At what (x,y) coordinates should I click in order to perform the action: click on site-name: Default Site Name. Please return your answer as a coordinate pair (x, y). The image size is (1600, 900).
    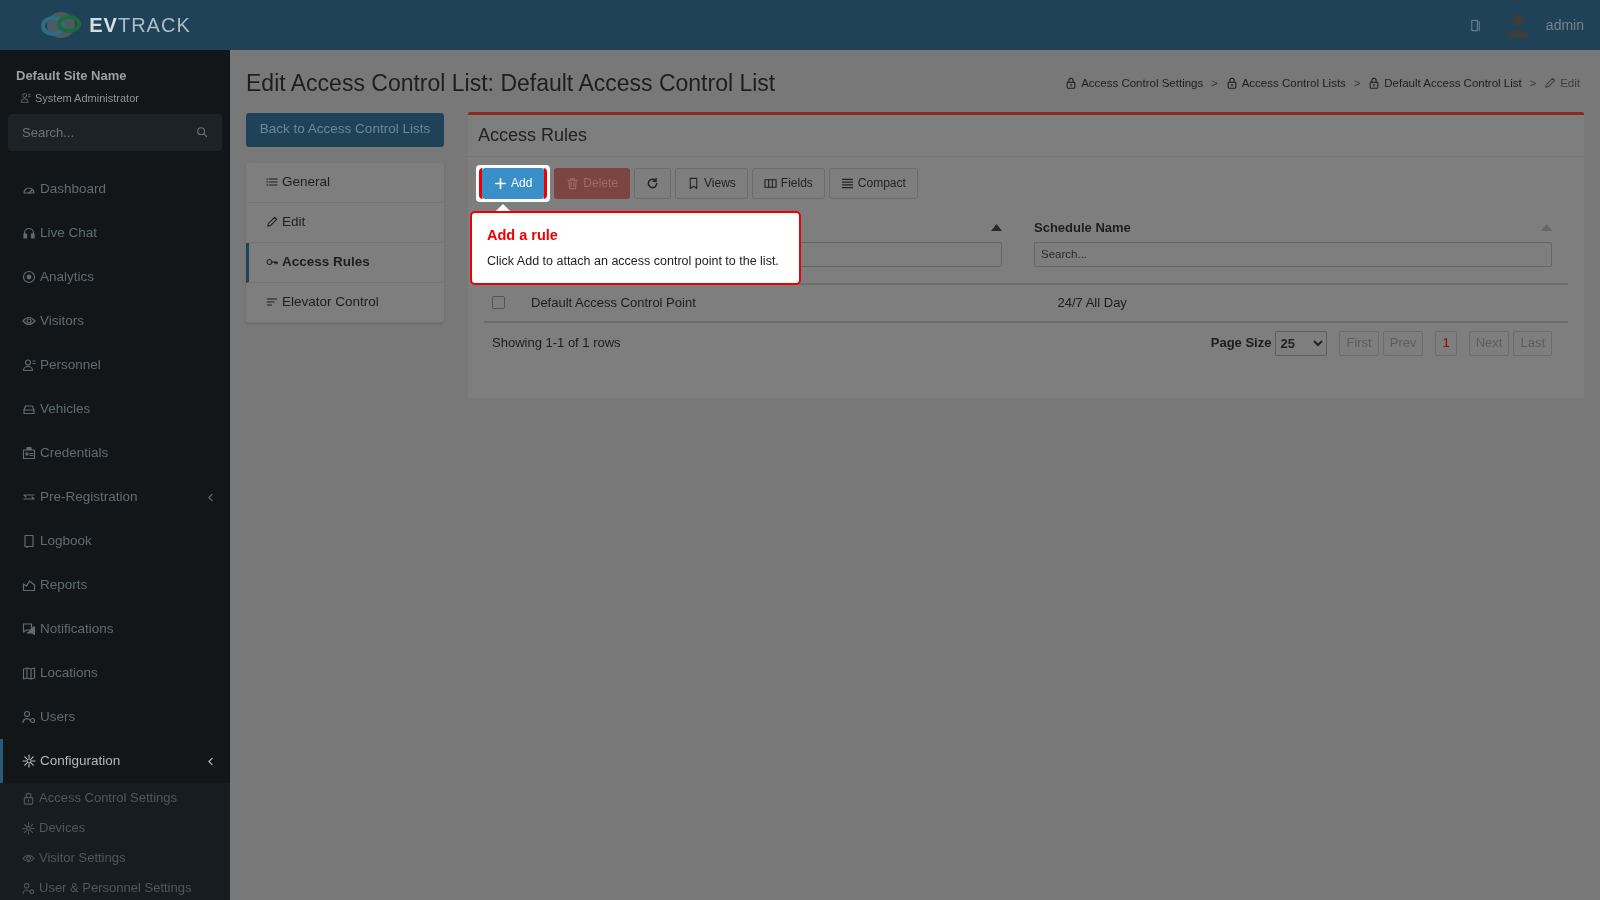
    Looking at the image, I should click on (72, 76).